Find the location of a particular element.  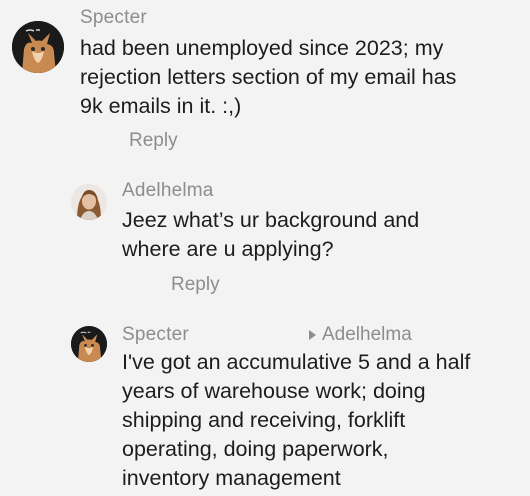

reply-to-indicator: Adelhelma is located at coordinates (360, 335).